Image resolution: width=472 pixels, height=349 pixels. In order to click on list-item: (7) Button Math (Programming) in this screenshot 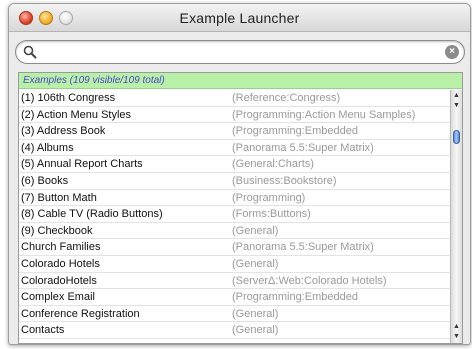, I will do `click(234, 198)`.